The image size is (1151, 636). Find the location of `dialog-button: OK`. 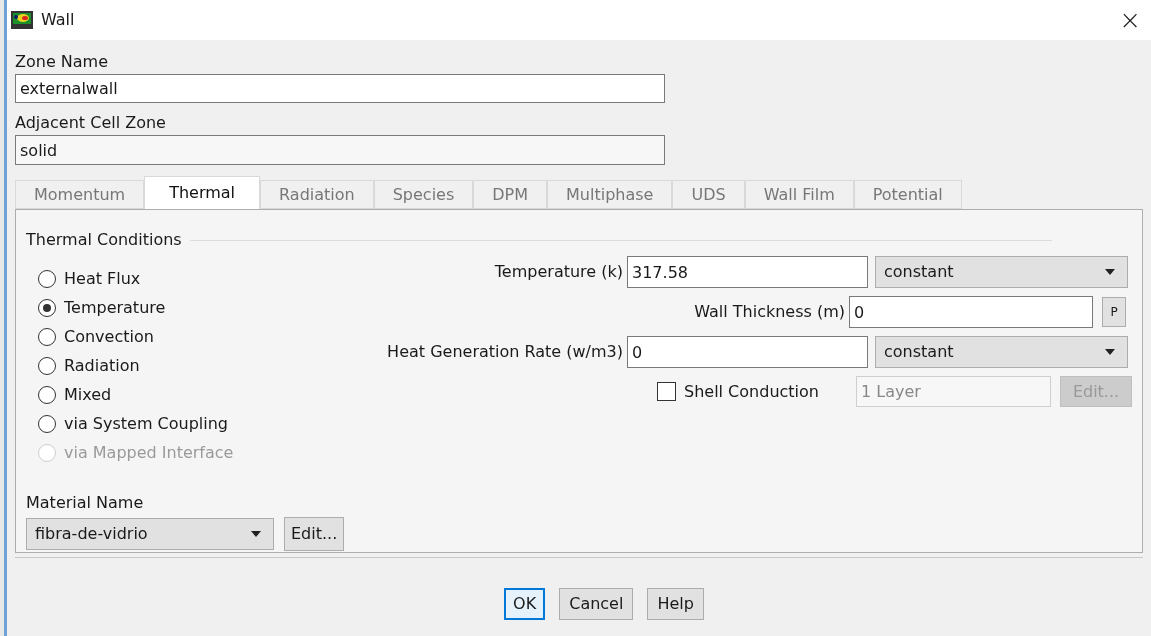

dialog-button: OK is located at coordinates (525, 604).